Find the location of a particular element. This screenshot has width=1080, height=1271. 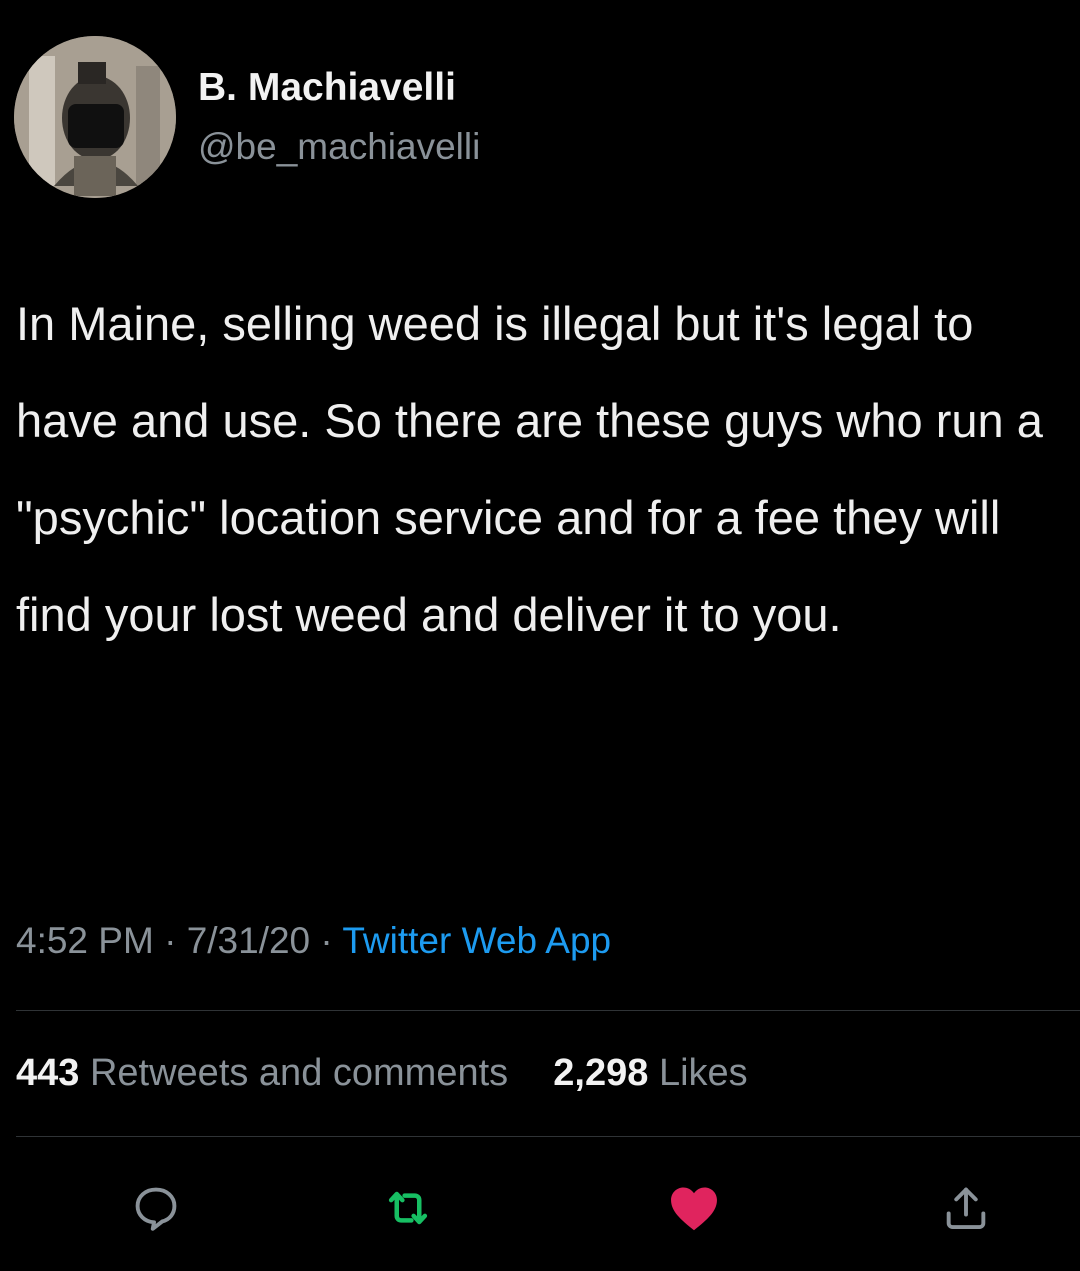

retweet-button is located at coordinates (408, 1208).